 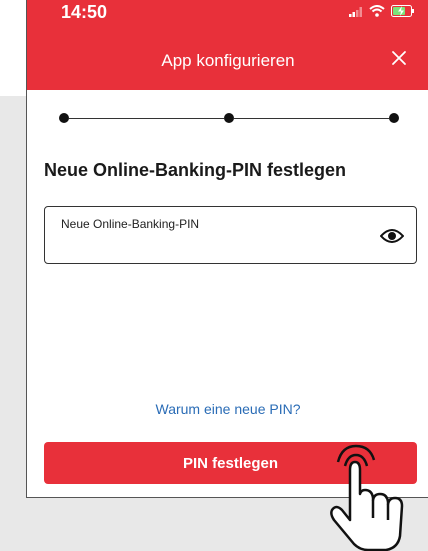 I want to click on pin-field-label: Neue Online-Banking-PIN, so click(x=130, y=224).